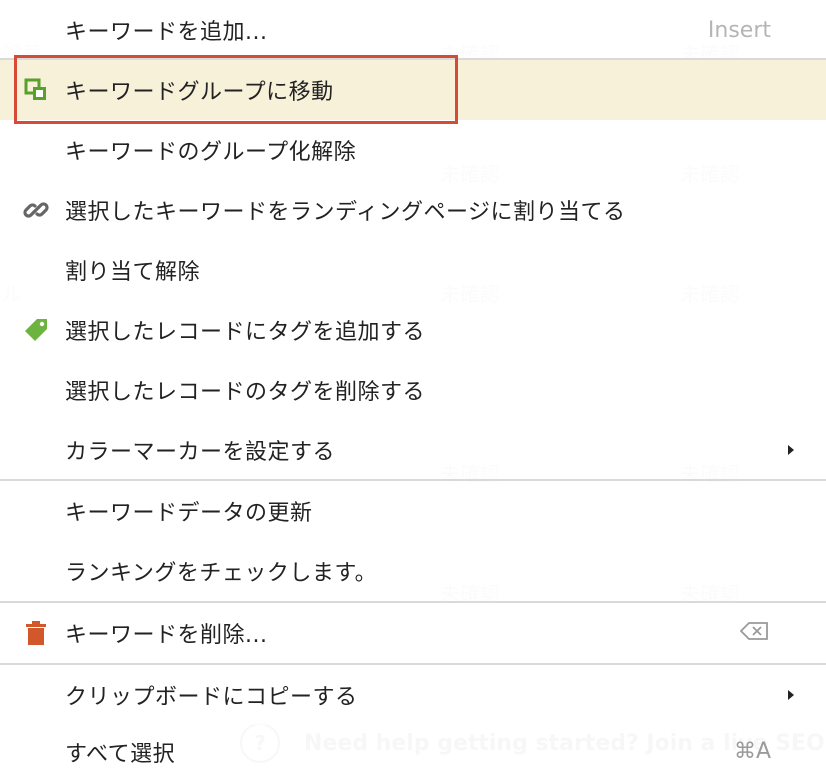  What do you see at coordinates (413, 571) in the screenshot?
I see `menu-item-check-ranking: ランキングをチェックします。` at bounding box center [413, 571].